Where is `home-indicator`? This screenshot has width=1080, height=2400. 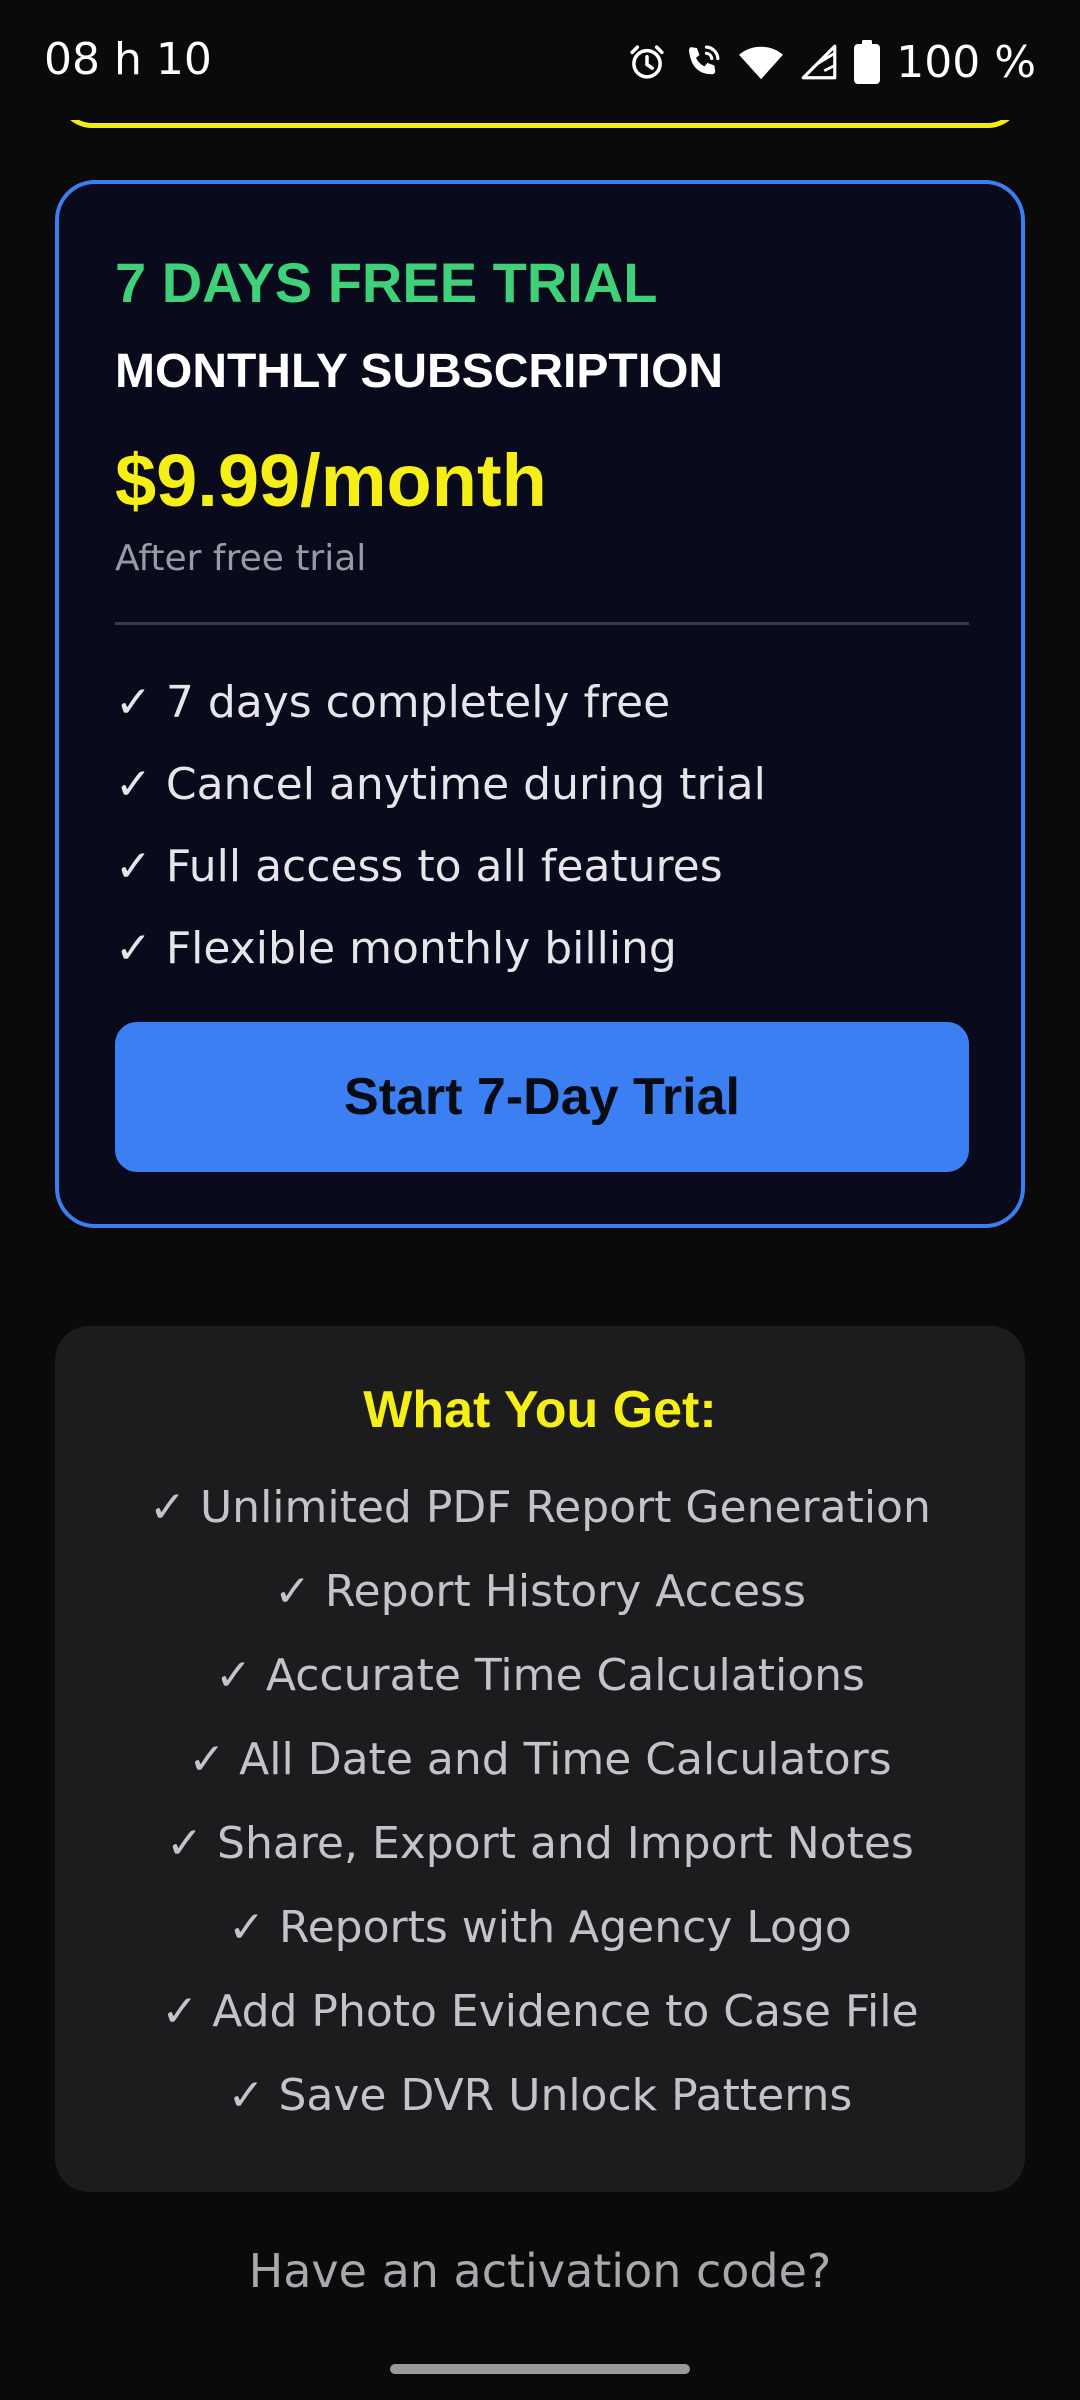
home-indicator is located at coordinates (540, 2369).